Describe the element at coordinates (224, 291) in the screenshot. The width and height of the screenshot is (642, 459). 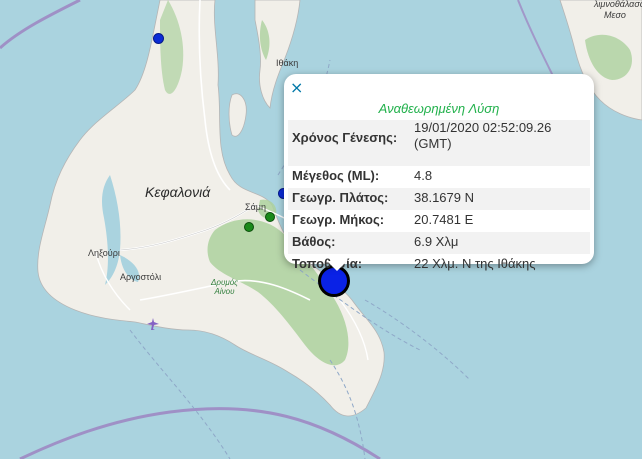
I see `label-drymos-line2: Αίνου` at that location.